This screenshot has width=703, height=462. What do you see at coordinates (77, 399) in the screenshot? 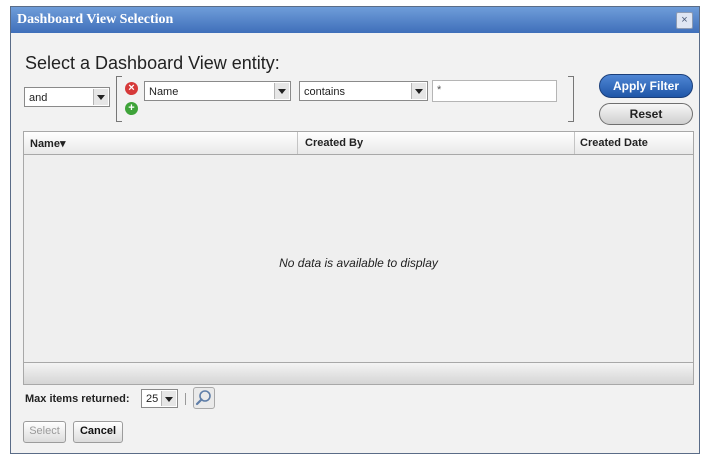
I see `max-items-label: Max items returned:` at bounding box center [77, 399].